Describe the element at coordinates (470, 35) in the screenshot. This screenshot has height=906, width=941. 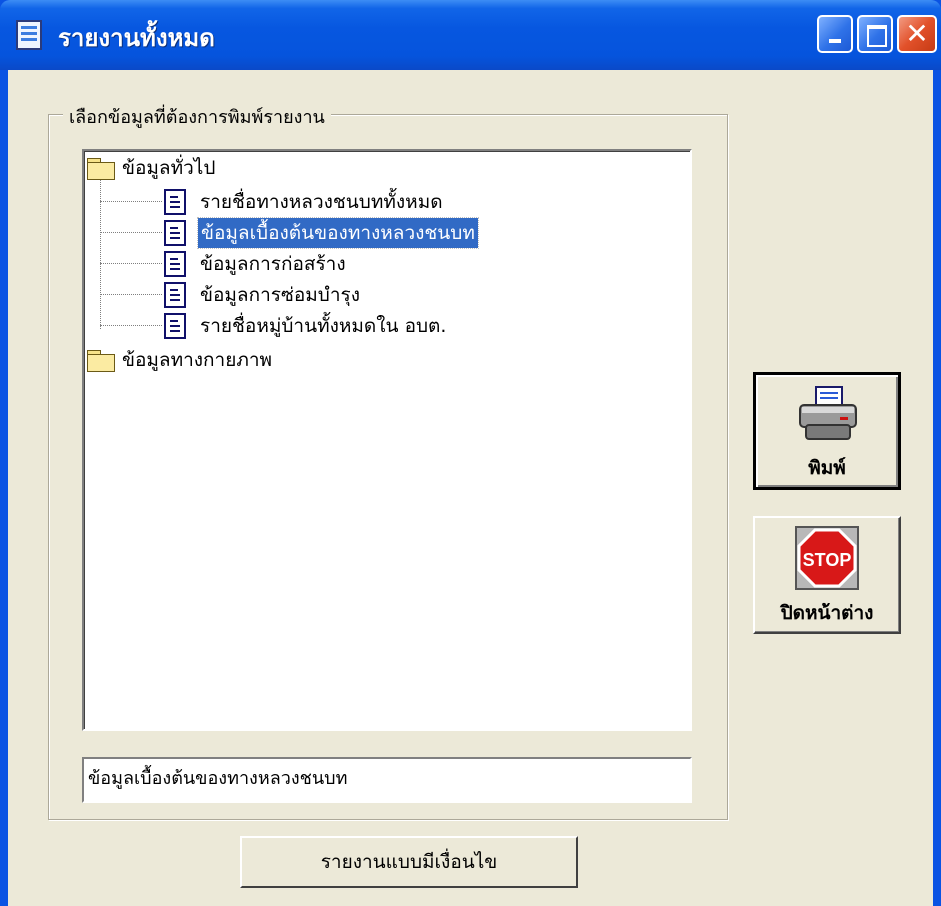
I see `title-bar: รายงานทั้งหมด ✕` at that location.